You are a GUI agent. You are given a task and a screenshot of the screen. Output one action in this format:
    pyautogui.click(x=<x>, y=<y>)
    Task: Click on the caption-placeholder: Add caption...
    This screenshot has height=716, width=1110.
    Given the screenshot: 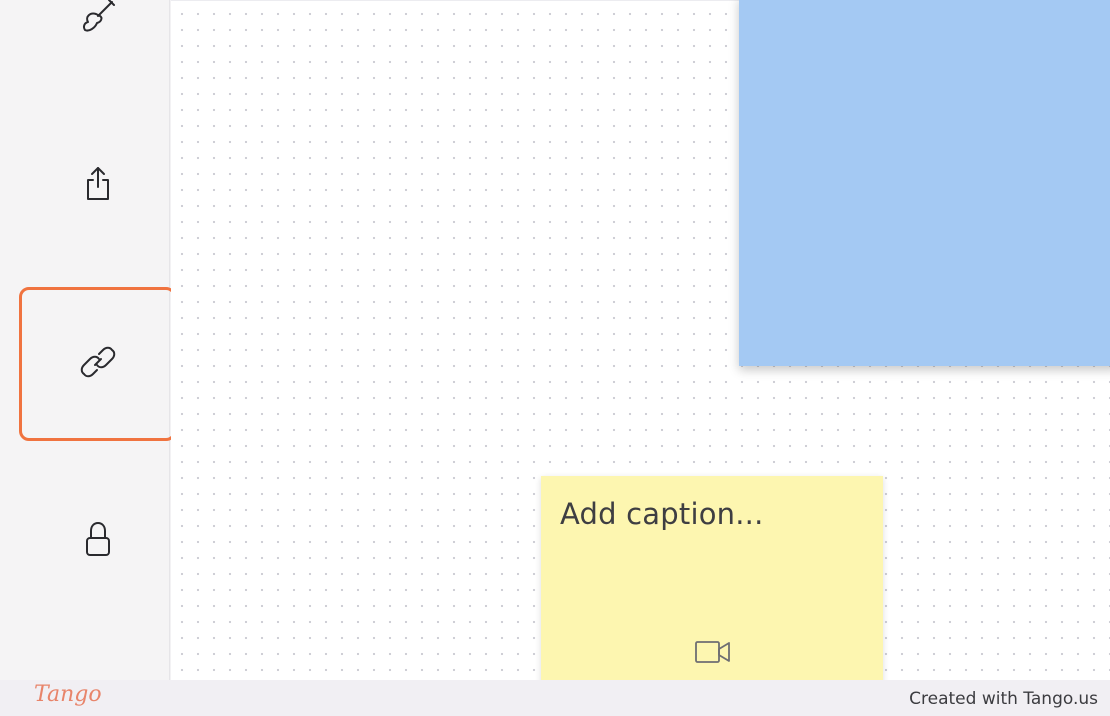 What is the action you would take?
    pyautogui.click(x=662, y=514)
    